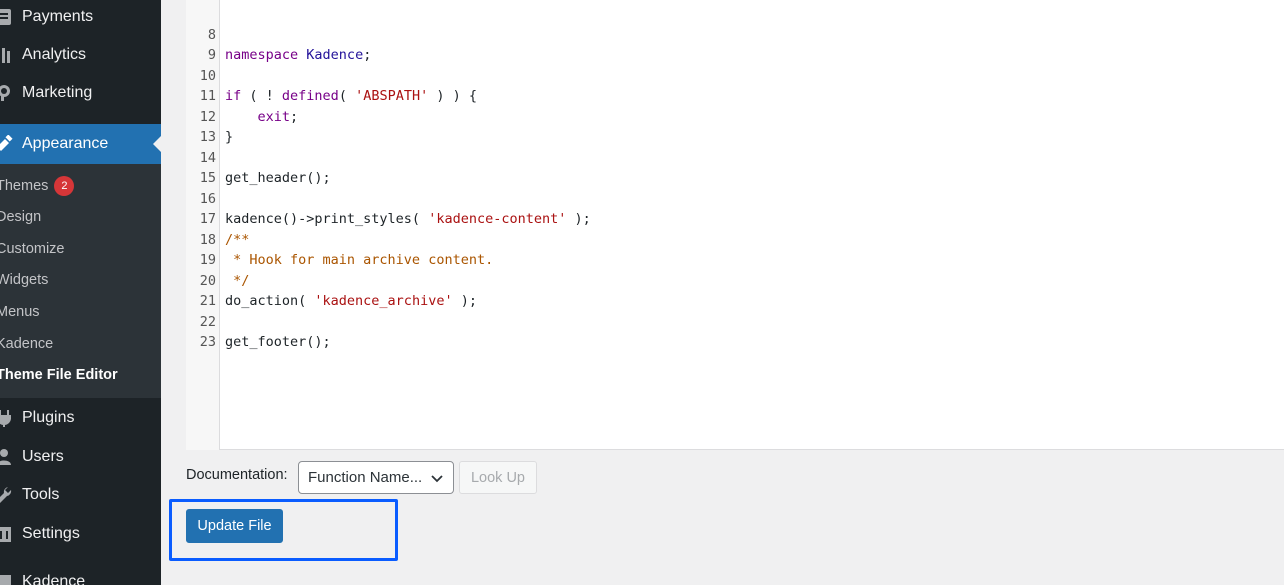 Image resolution: width=1284 pixels, height=585 pixels. What do you see at coordinates (7, 17) in the screenshot?
I see `payments-icon` at bounding box center [7, 17].